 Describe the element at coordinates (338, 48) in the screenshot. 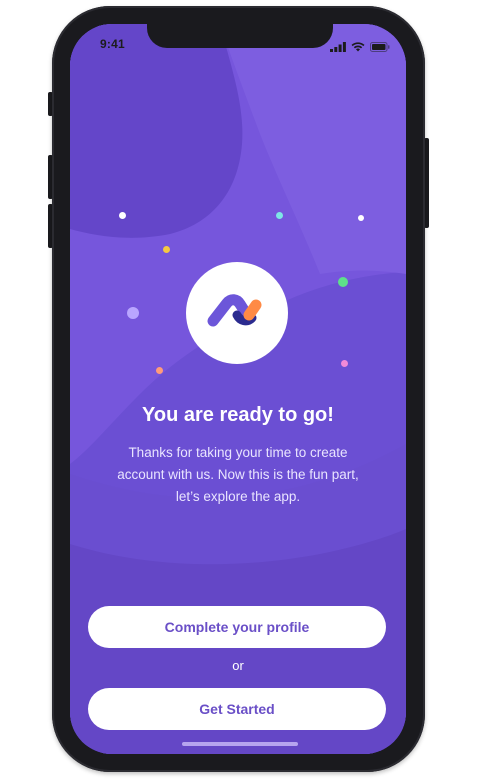

I see `cellular-signal-icon` at that location.